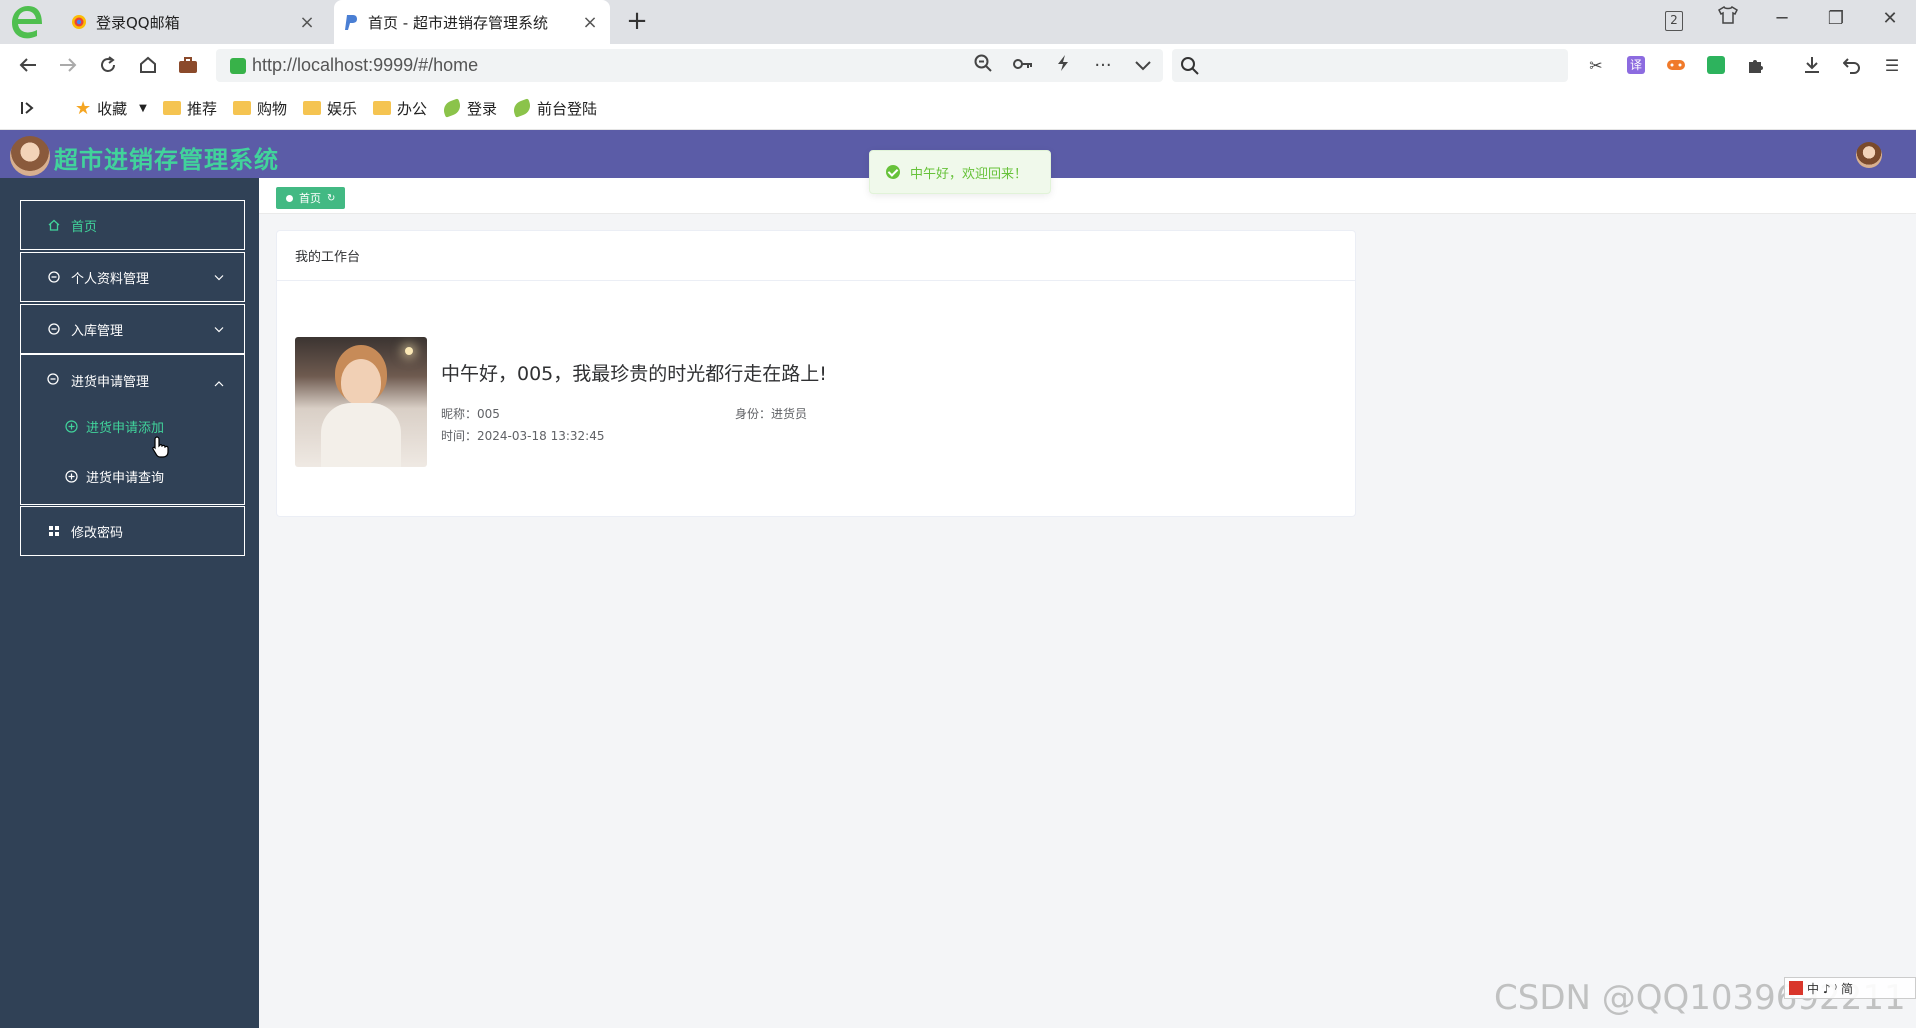 This screenshot has height=1028, width=1916. Describe the element at coordinates (79, 22) in the screenshot. I see `qq-mail-favicon-icon` at that location.